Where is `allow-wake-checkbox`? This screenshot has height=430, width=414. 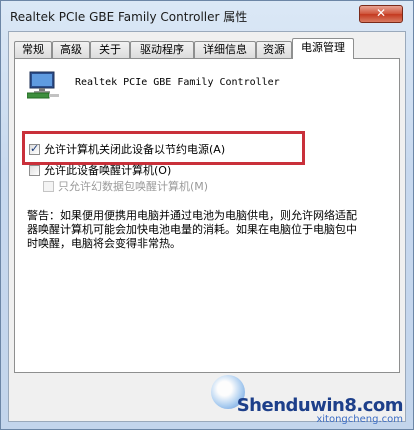 allow-wake-checkbox is located at coordinates (34, 170).